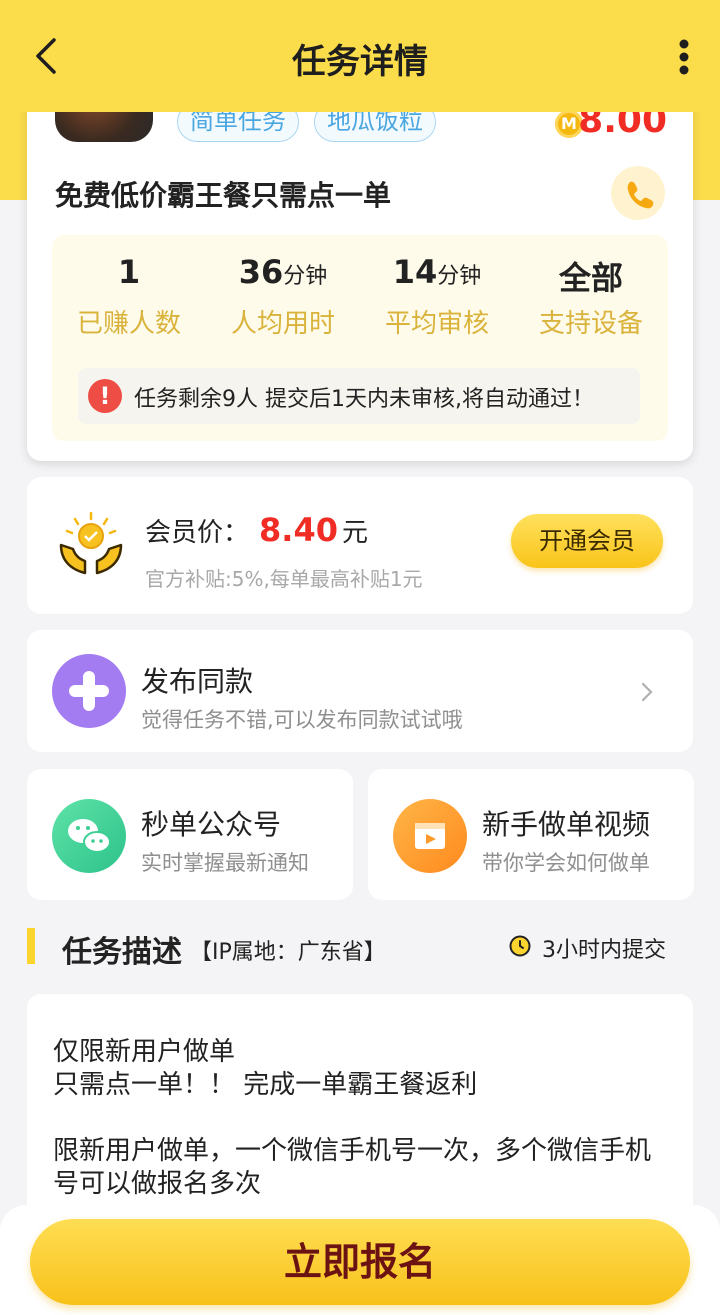  Describe the element at coordinates (684, 58) in the screenshot. I see `more-vertical-icon` at that location.